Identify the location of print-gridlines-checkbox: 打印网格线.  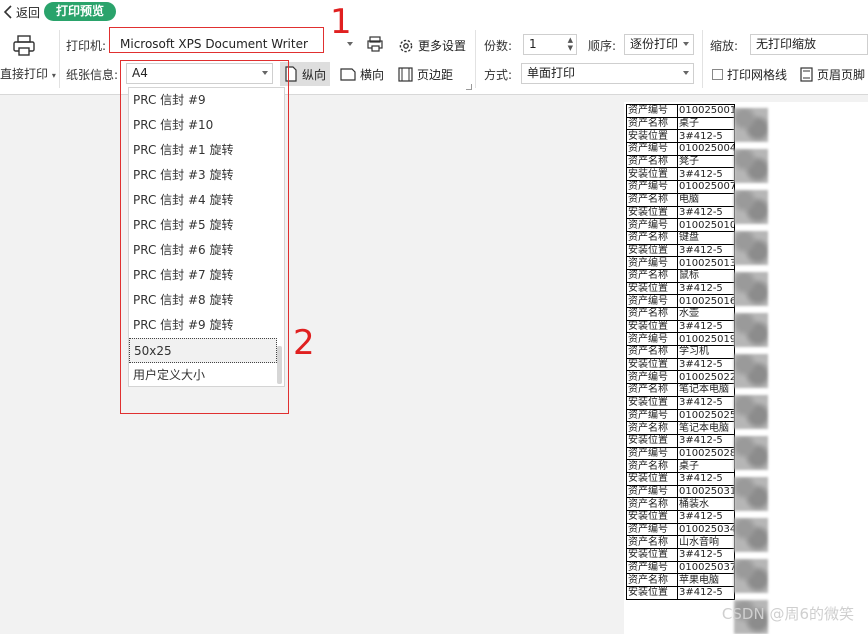
(749, 74).